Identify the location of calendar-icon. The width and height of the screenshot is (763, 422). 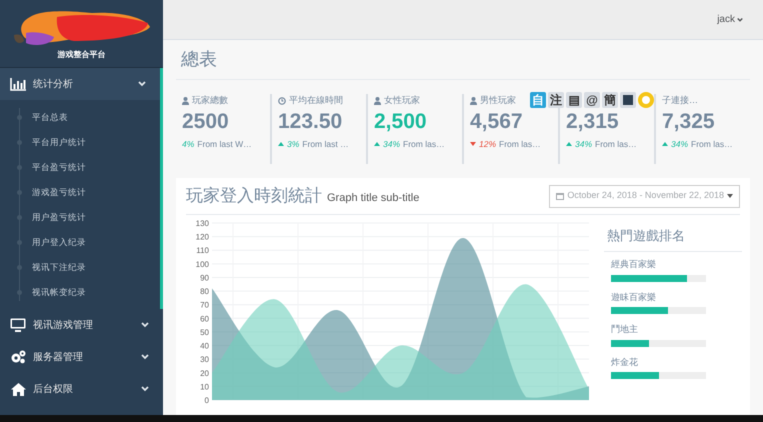
(560, 196).